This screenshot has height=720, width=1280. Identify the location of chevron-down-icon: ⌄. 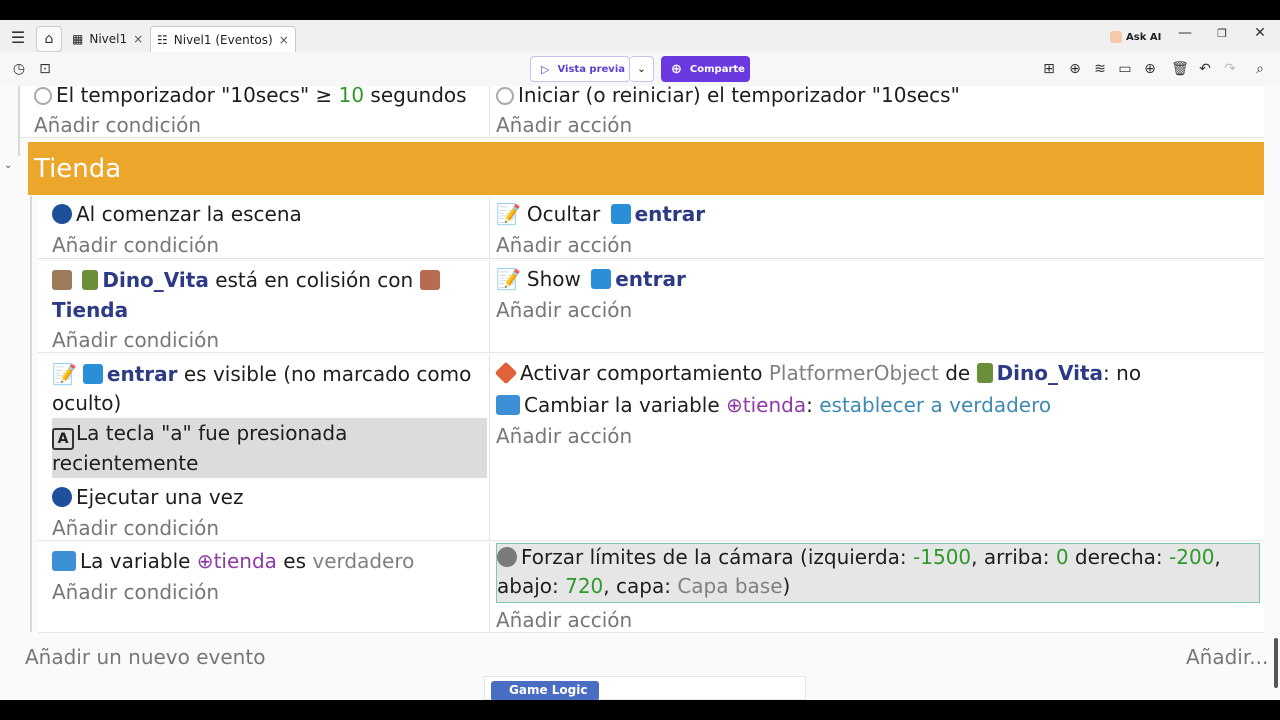
(641, 69).